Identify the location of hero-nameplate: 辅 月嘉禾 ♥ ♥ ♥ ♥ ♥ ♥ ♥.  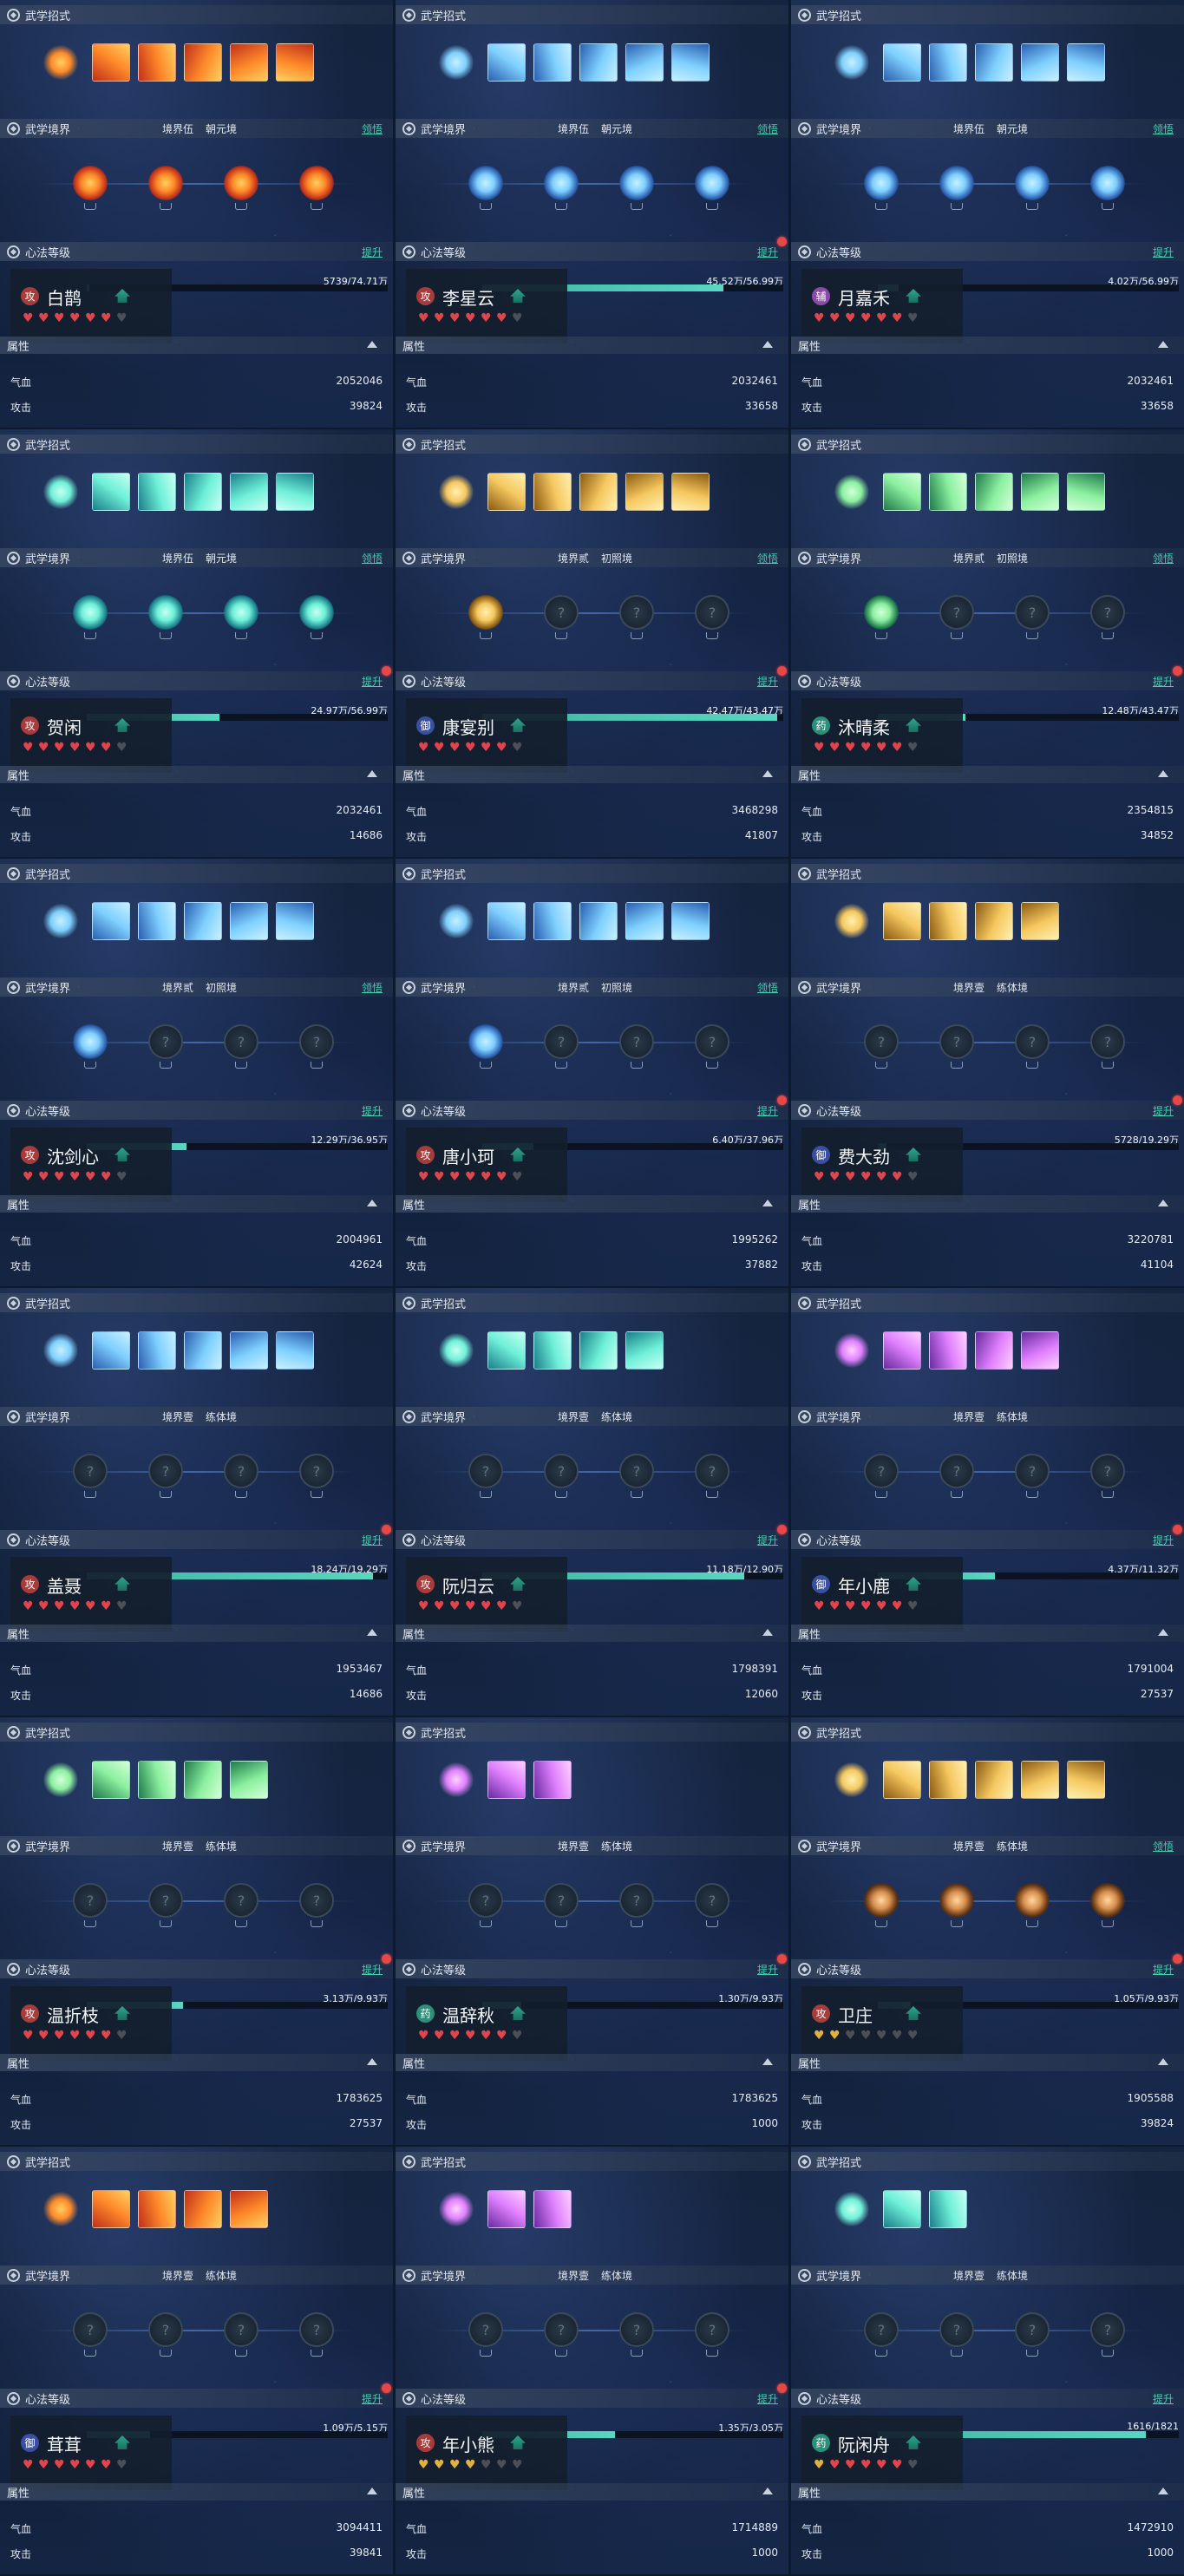
(882, 306).